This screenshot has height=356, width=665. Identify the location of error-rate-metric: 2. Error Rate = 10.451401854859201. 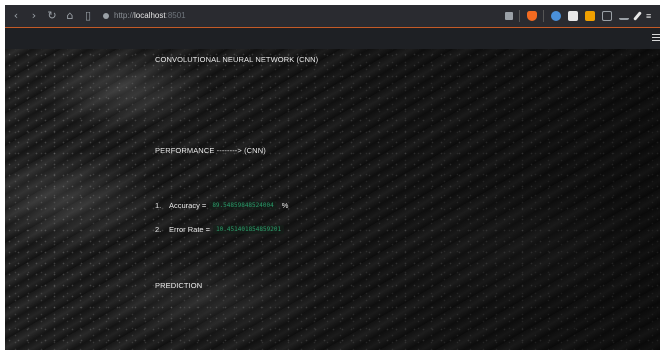
(220, 229).